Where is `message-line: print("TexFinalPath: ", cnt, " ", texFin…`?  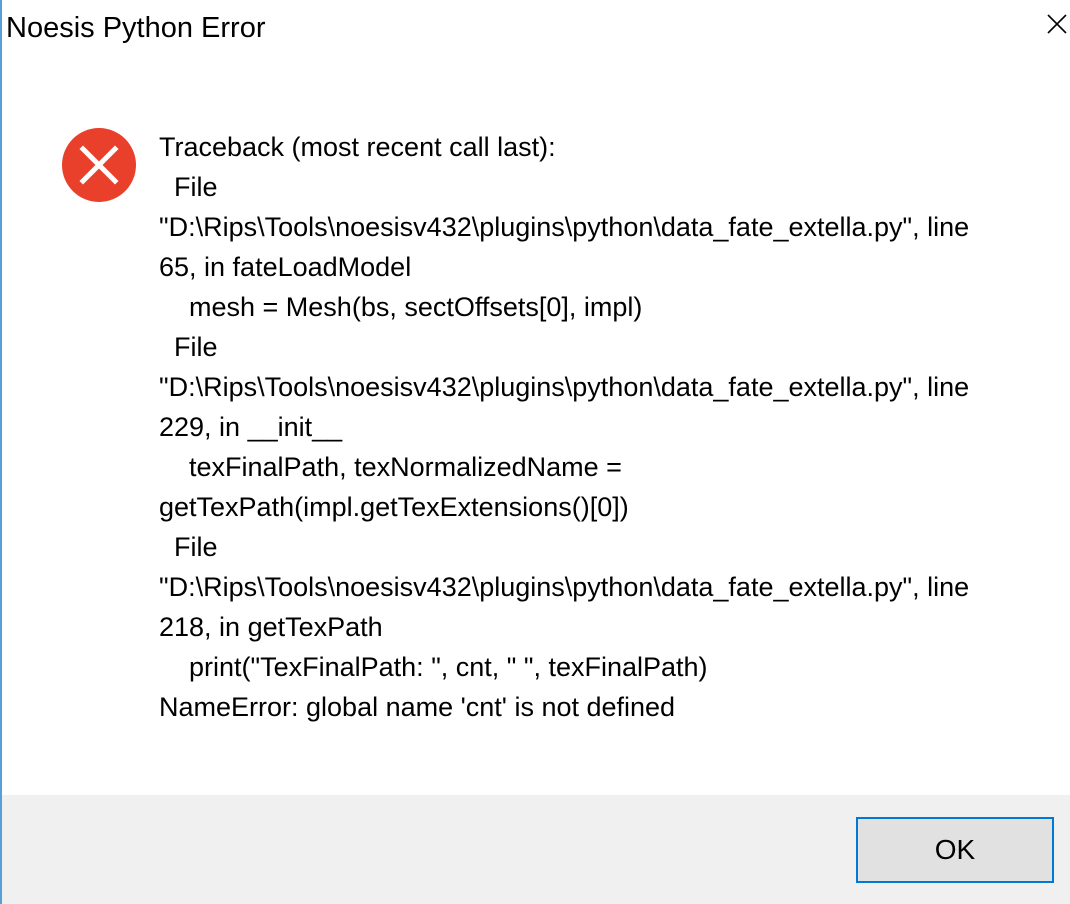
message-line: print("TexFinalPath: ", cnt, " ", texFin… is located at coordinates (433, 667).